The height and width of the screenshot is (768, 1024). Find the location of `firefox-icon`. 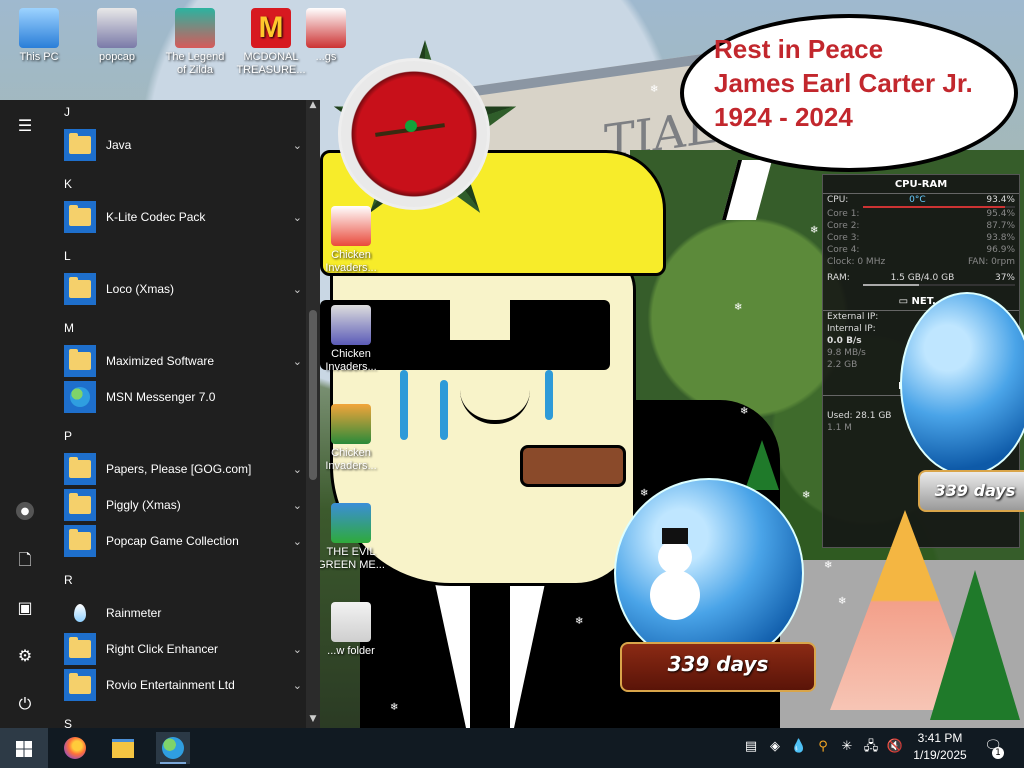

firefox-icon is located at coordinates (75, 748).